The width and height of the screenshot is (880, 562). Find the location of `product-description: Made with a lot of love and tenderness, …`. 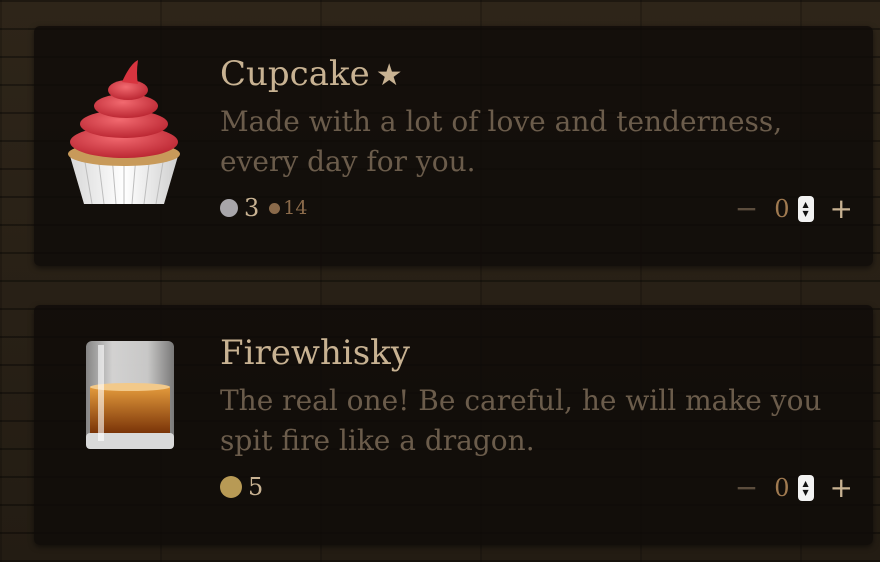

product-description: Made with a lot of love and tenderness, … is located at coordinates (501, 141).